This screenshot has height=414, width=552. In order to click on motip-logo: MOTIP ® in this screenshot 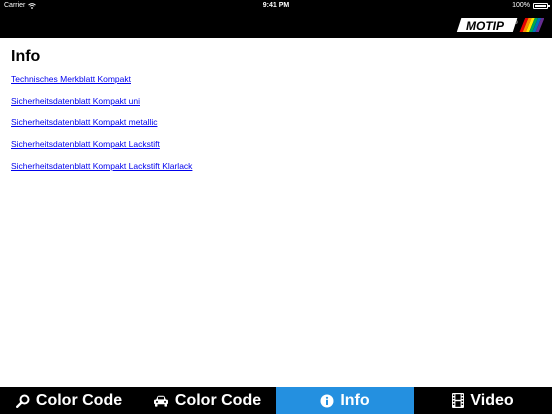, I will do `click(498, 25)`.